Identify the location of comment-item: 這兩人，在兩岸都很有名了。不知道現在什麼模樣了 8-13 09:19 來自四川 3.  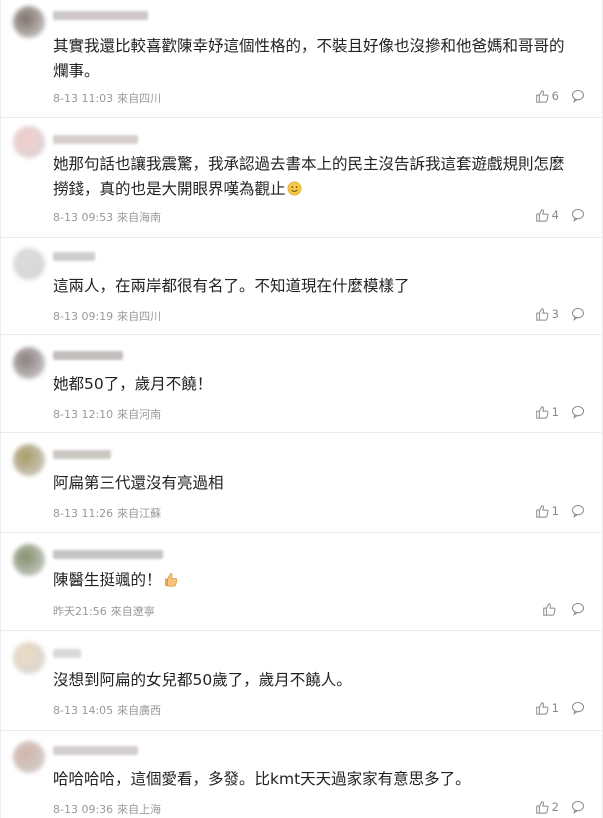
(301, 286).